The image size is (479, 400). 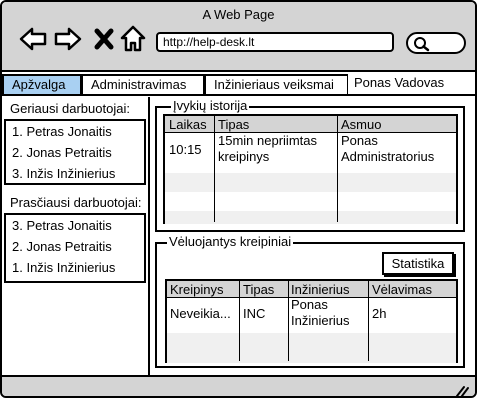 I want to click on late-requests-legend: Vėluojantys kreipiniai, so click(x=230, y=242).